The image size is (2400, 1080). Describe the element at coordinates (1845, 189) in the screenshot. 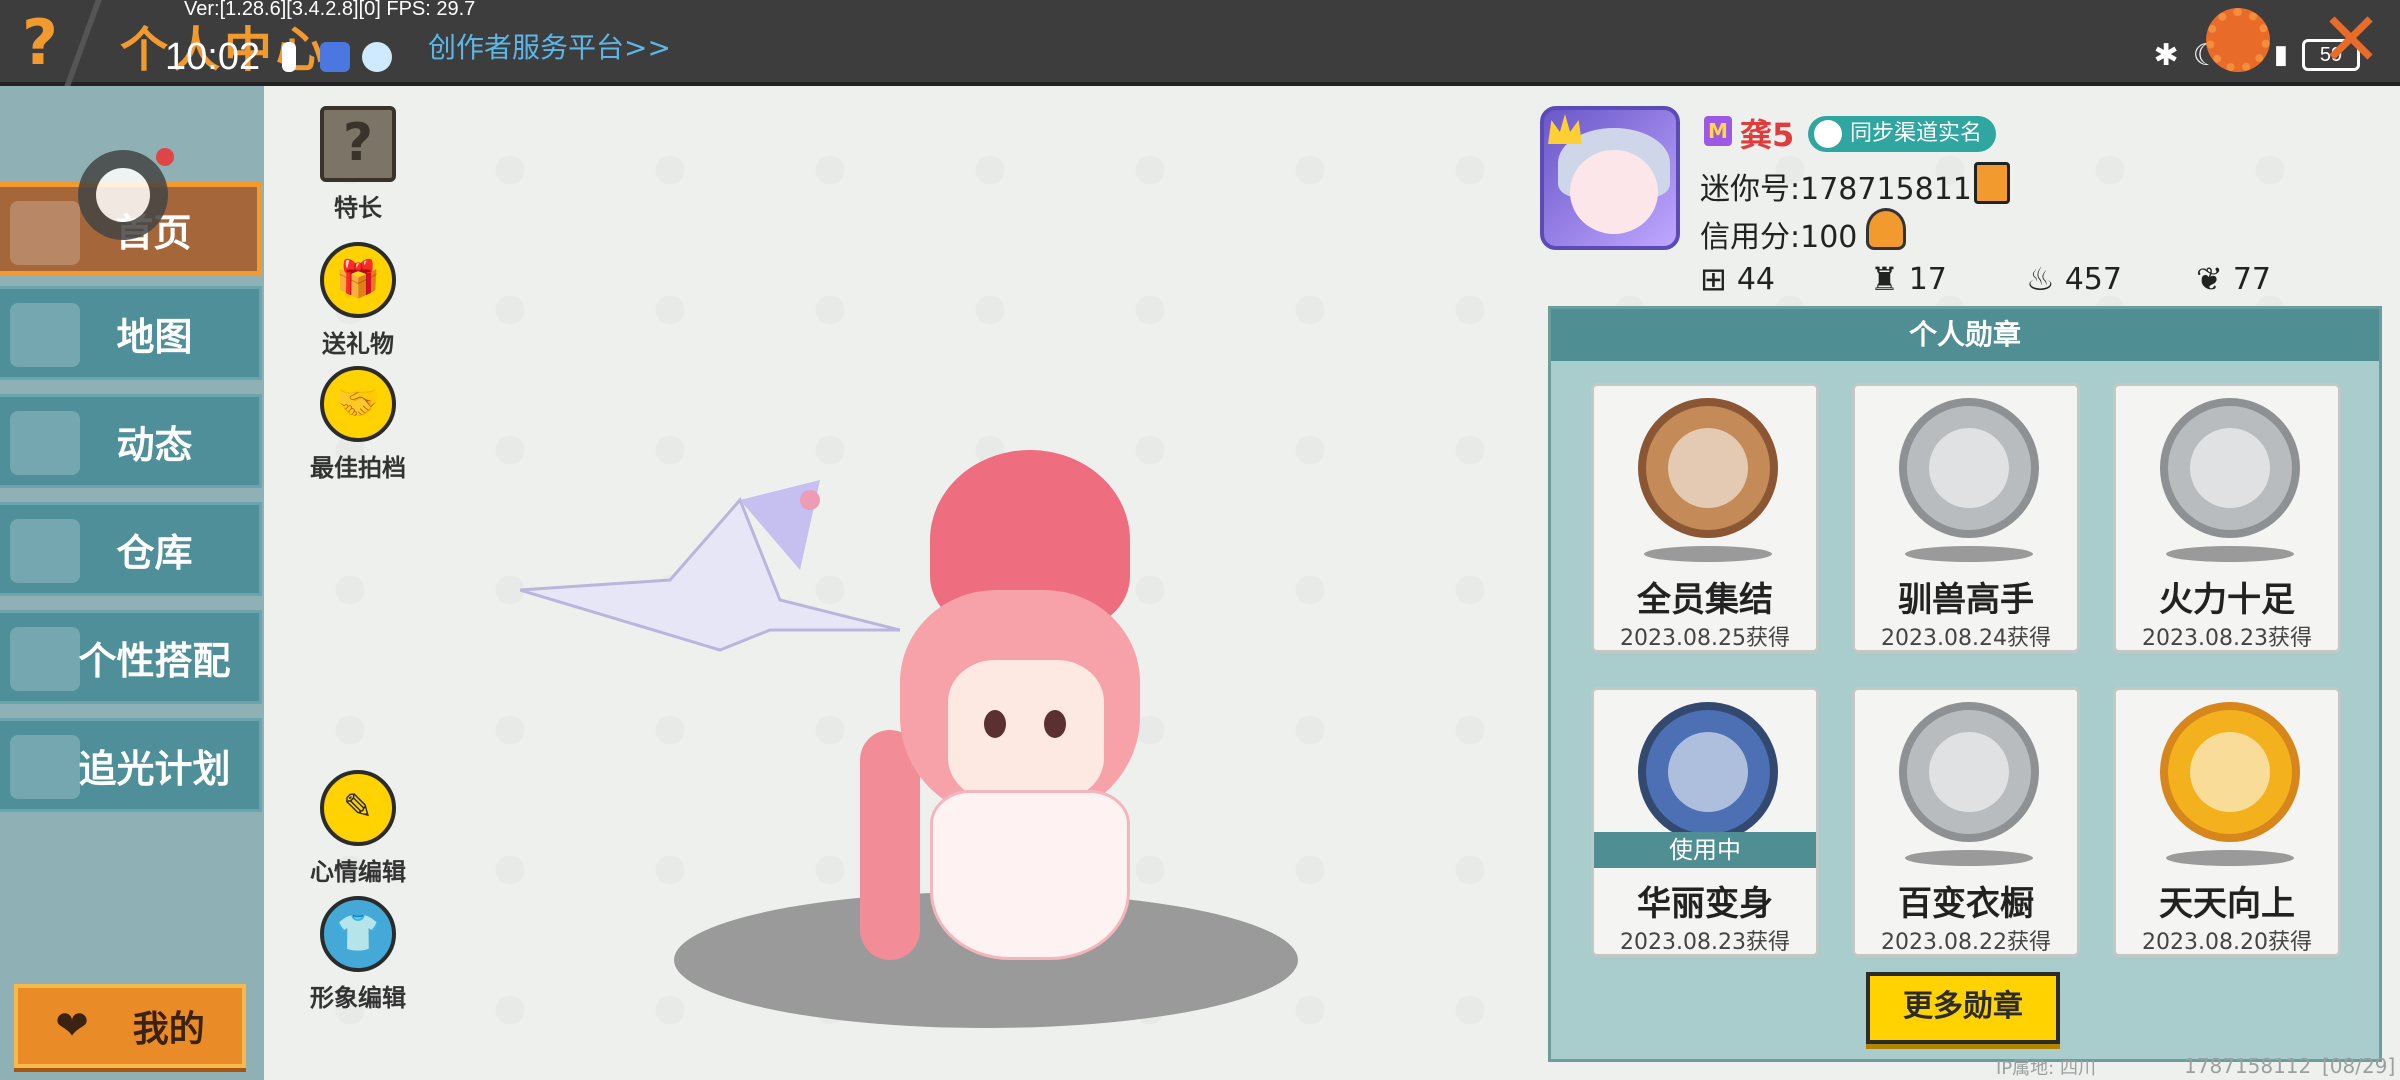

I see `mini-id: 迷你号:1787158112` at that location.